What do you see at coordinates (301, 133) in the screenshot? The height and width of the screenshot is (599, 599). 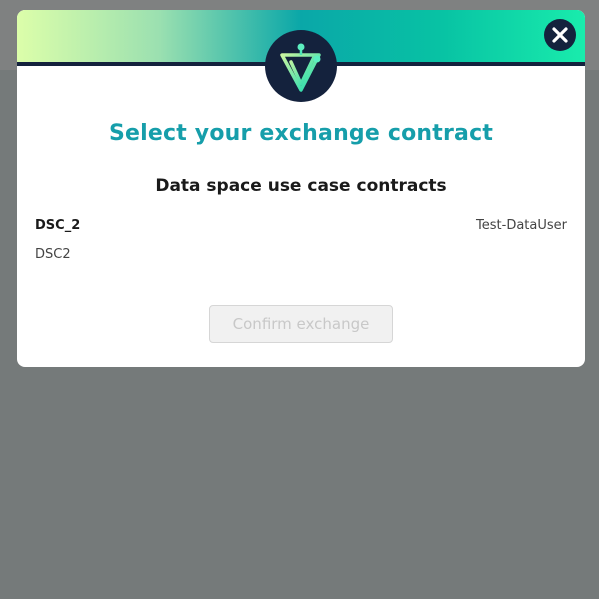 I see `modal-title: Select your exchange contract` at bounding box center [301, 133].